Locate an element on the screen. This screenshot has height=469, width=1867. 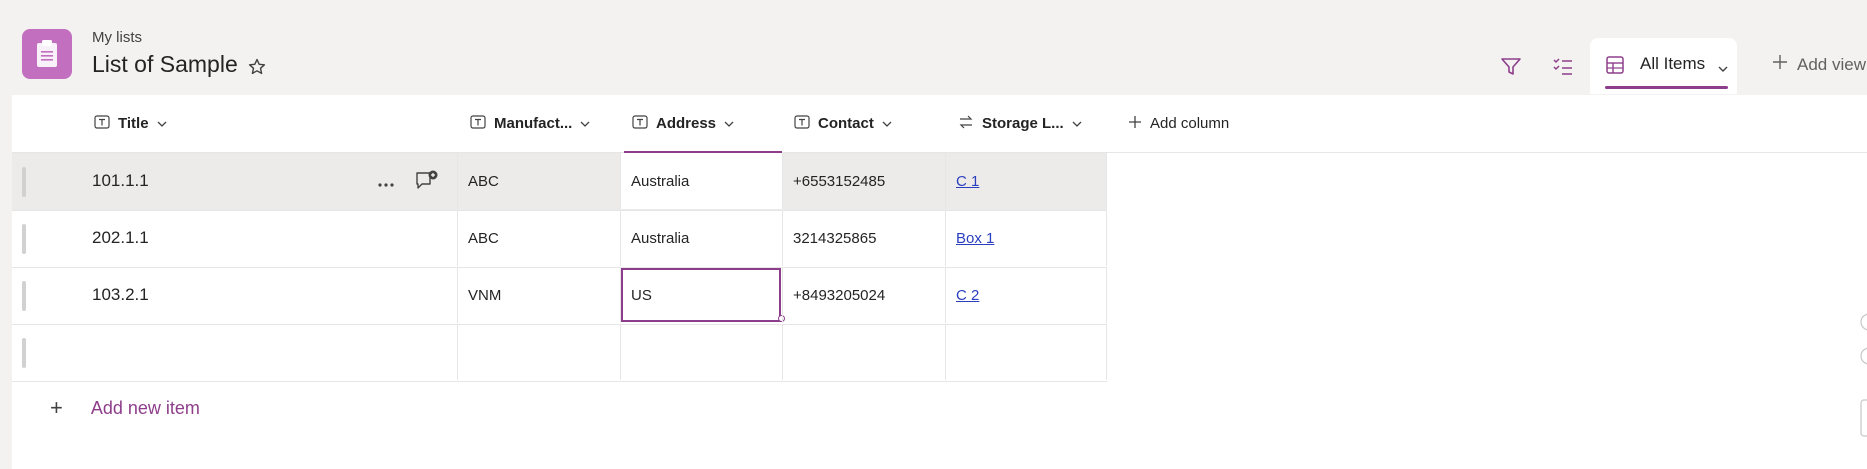
breadcrumb: My lists is located at coordinates (117, 37).